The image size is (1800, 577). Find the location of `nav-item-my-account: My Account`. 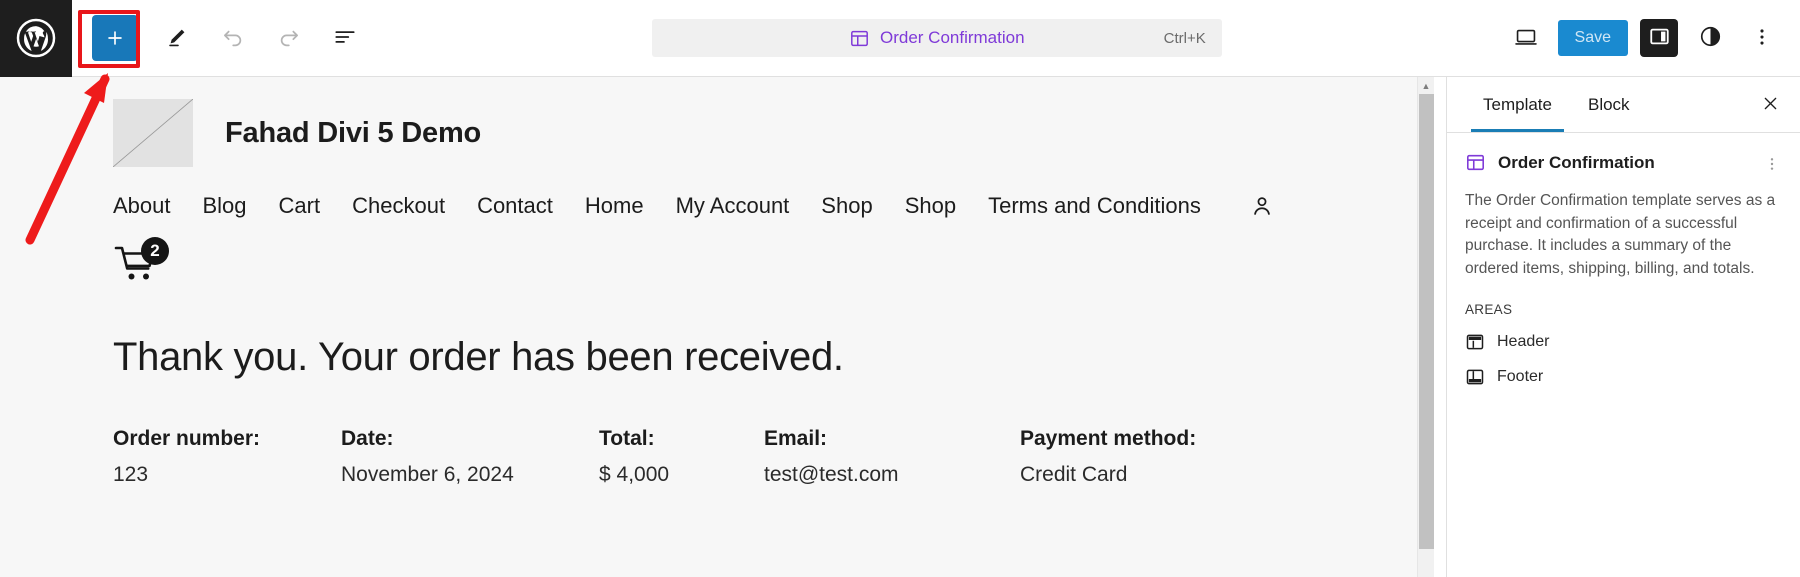

nav-item-my-account: My Account is located at coordinates (733, 206).